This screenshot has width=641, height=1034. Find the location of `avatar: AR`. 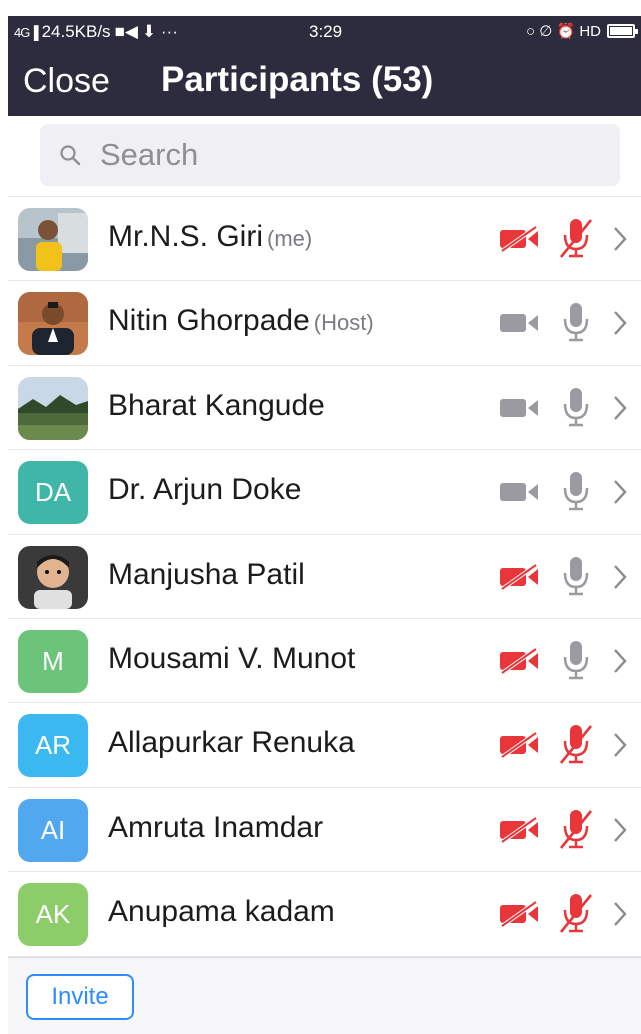

avatar: AR is located at coordinates (53, 746).